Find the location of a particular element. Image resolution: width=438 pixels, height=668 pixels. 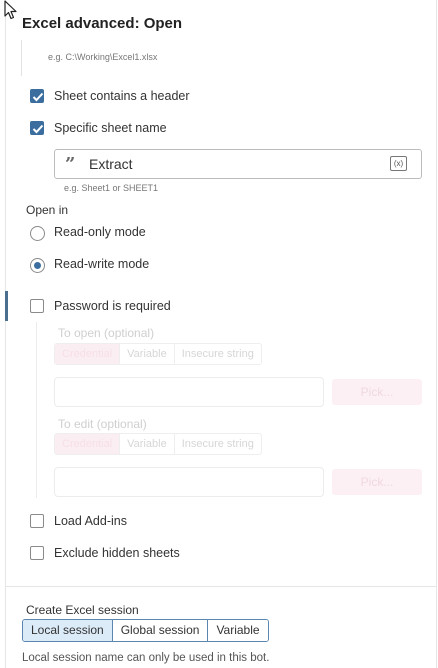

session-type-selector: Local session Global session Variable is located at coordinates (145, 630).